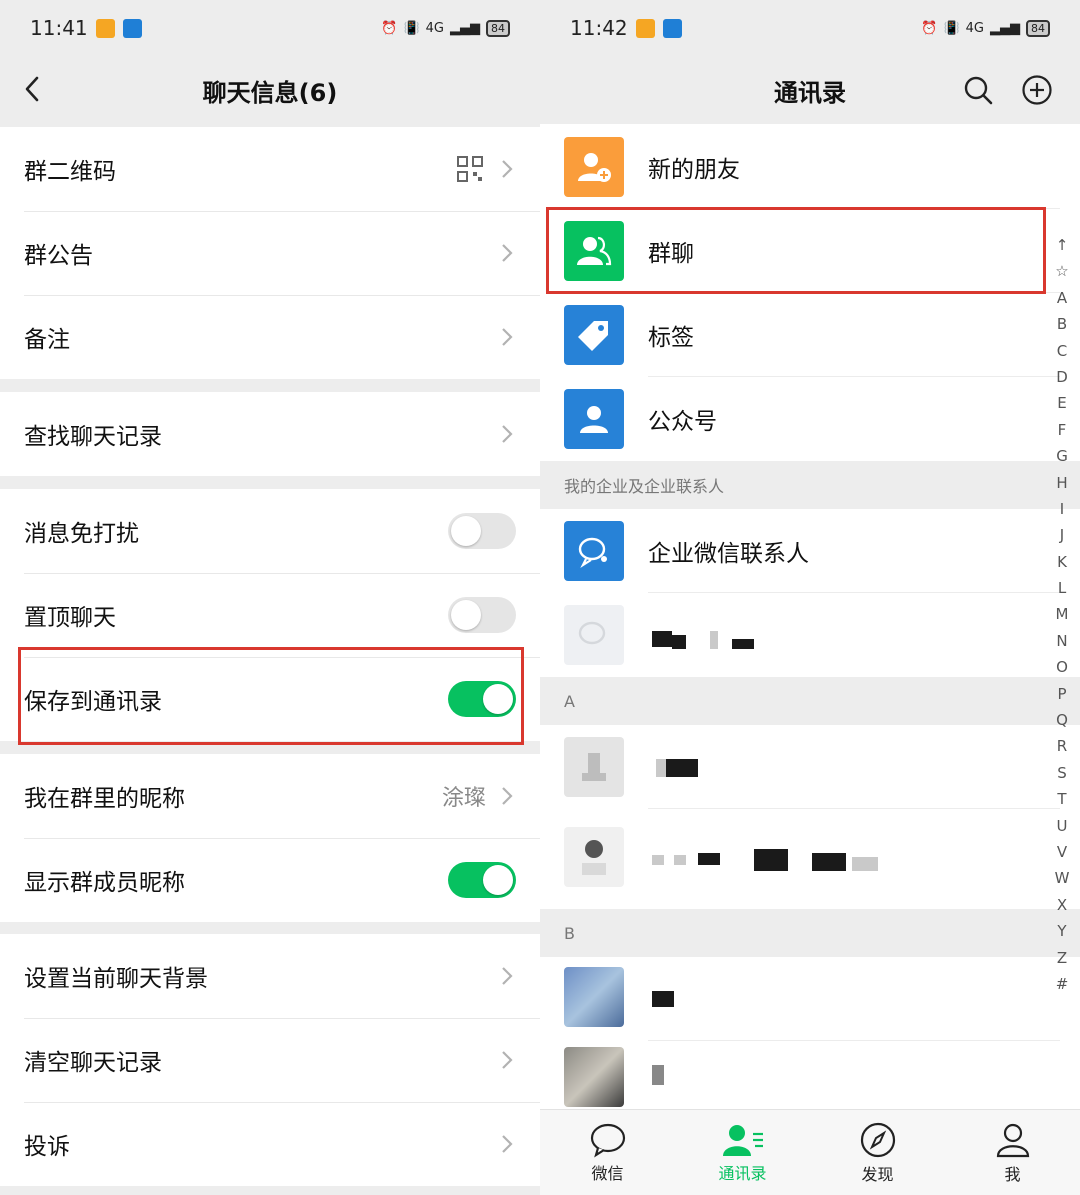  I want to click on official-accounts-avatar, so click(594, 419).